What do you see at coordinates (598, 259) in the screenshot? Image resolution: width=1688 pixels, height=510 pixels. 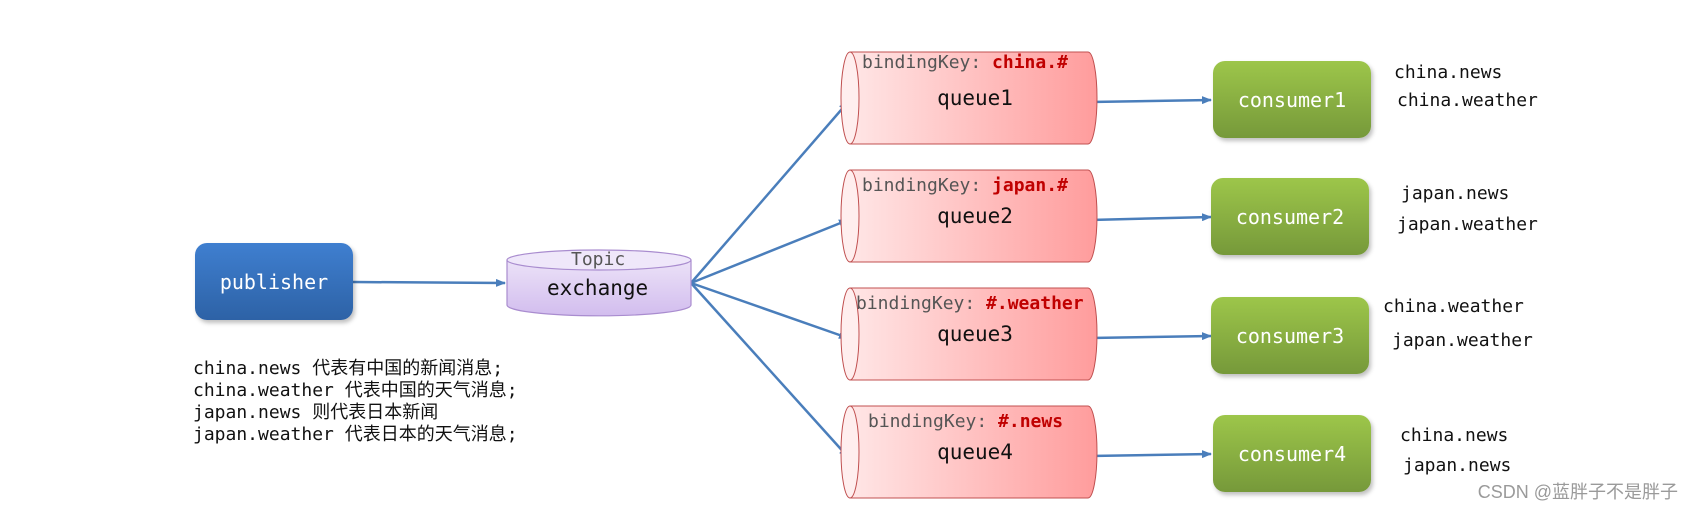 I see `exchange-type-label: Topic` at bounding box center [598, 259].